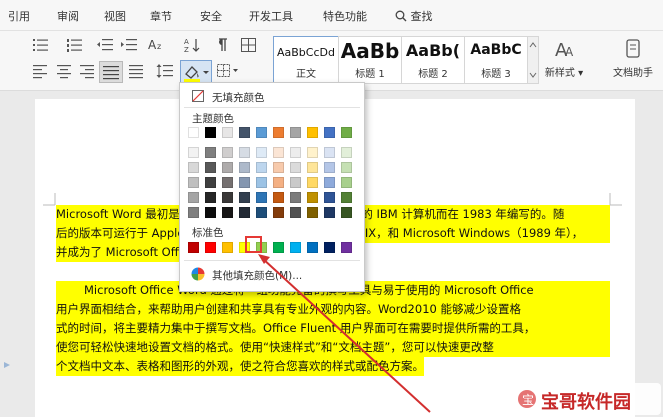 The height and width of the screenshot is (417, 663). I want to click on menu-security: 安全, so click(211, 16).